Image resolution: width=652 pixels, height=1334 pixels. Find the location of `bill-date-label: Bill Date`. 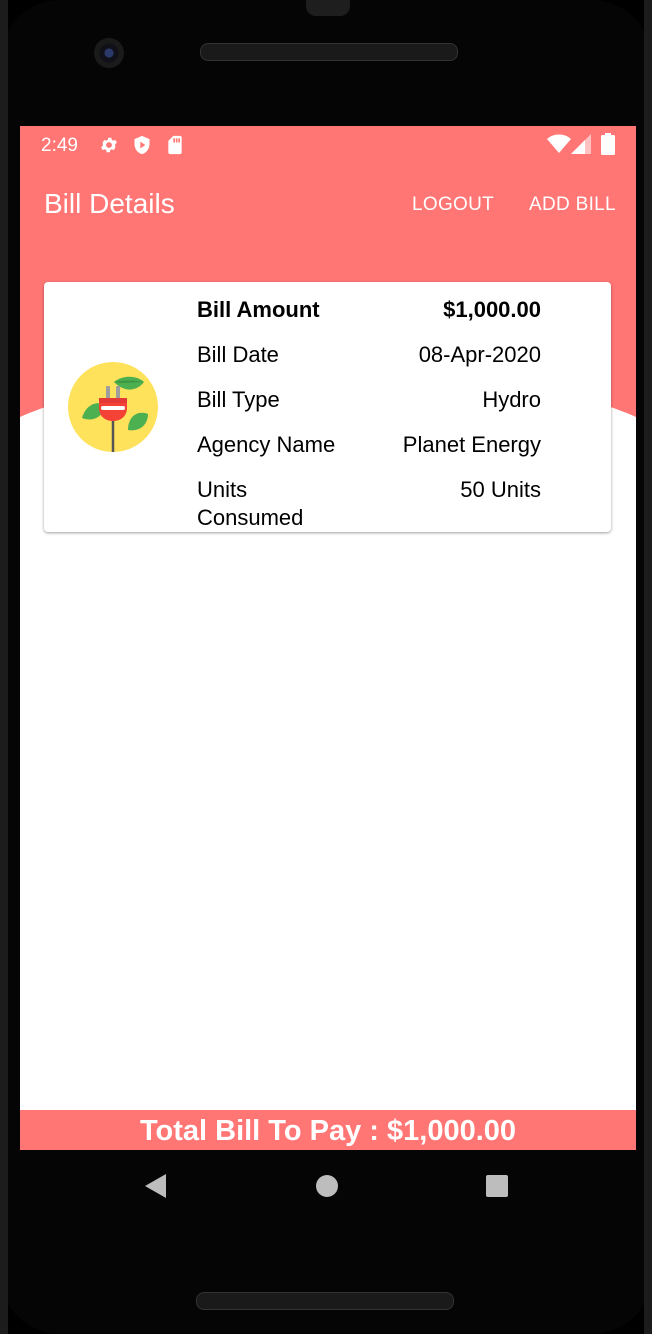

bill-date-label: Bill Date is located at coordinates (238, 354).